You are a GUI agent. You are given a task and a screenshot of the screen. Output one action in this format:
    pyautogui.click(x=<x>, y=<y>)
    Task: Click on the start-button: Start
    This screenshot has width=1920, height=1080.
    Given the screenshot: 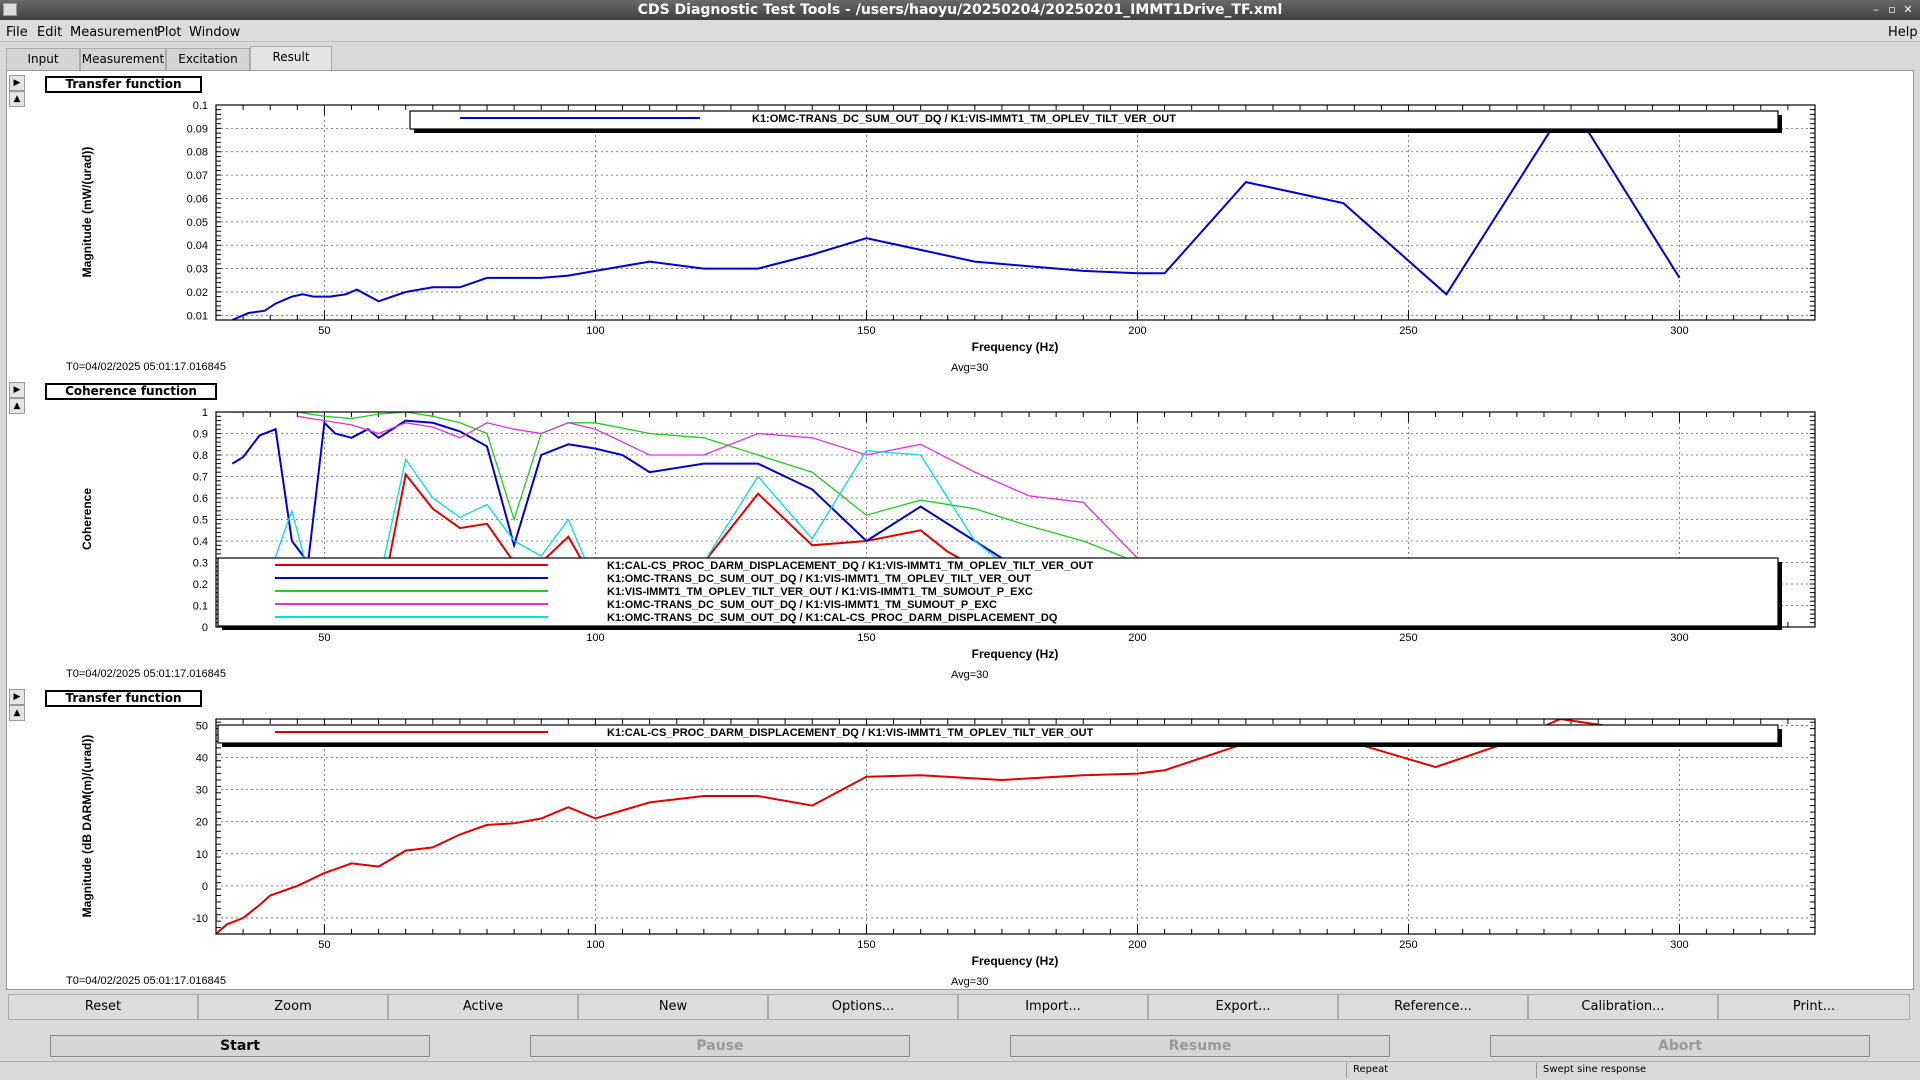 What is the action you would take?
    pyautogui.click(x=240, y=1046)
    